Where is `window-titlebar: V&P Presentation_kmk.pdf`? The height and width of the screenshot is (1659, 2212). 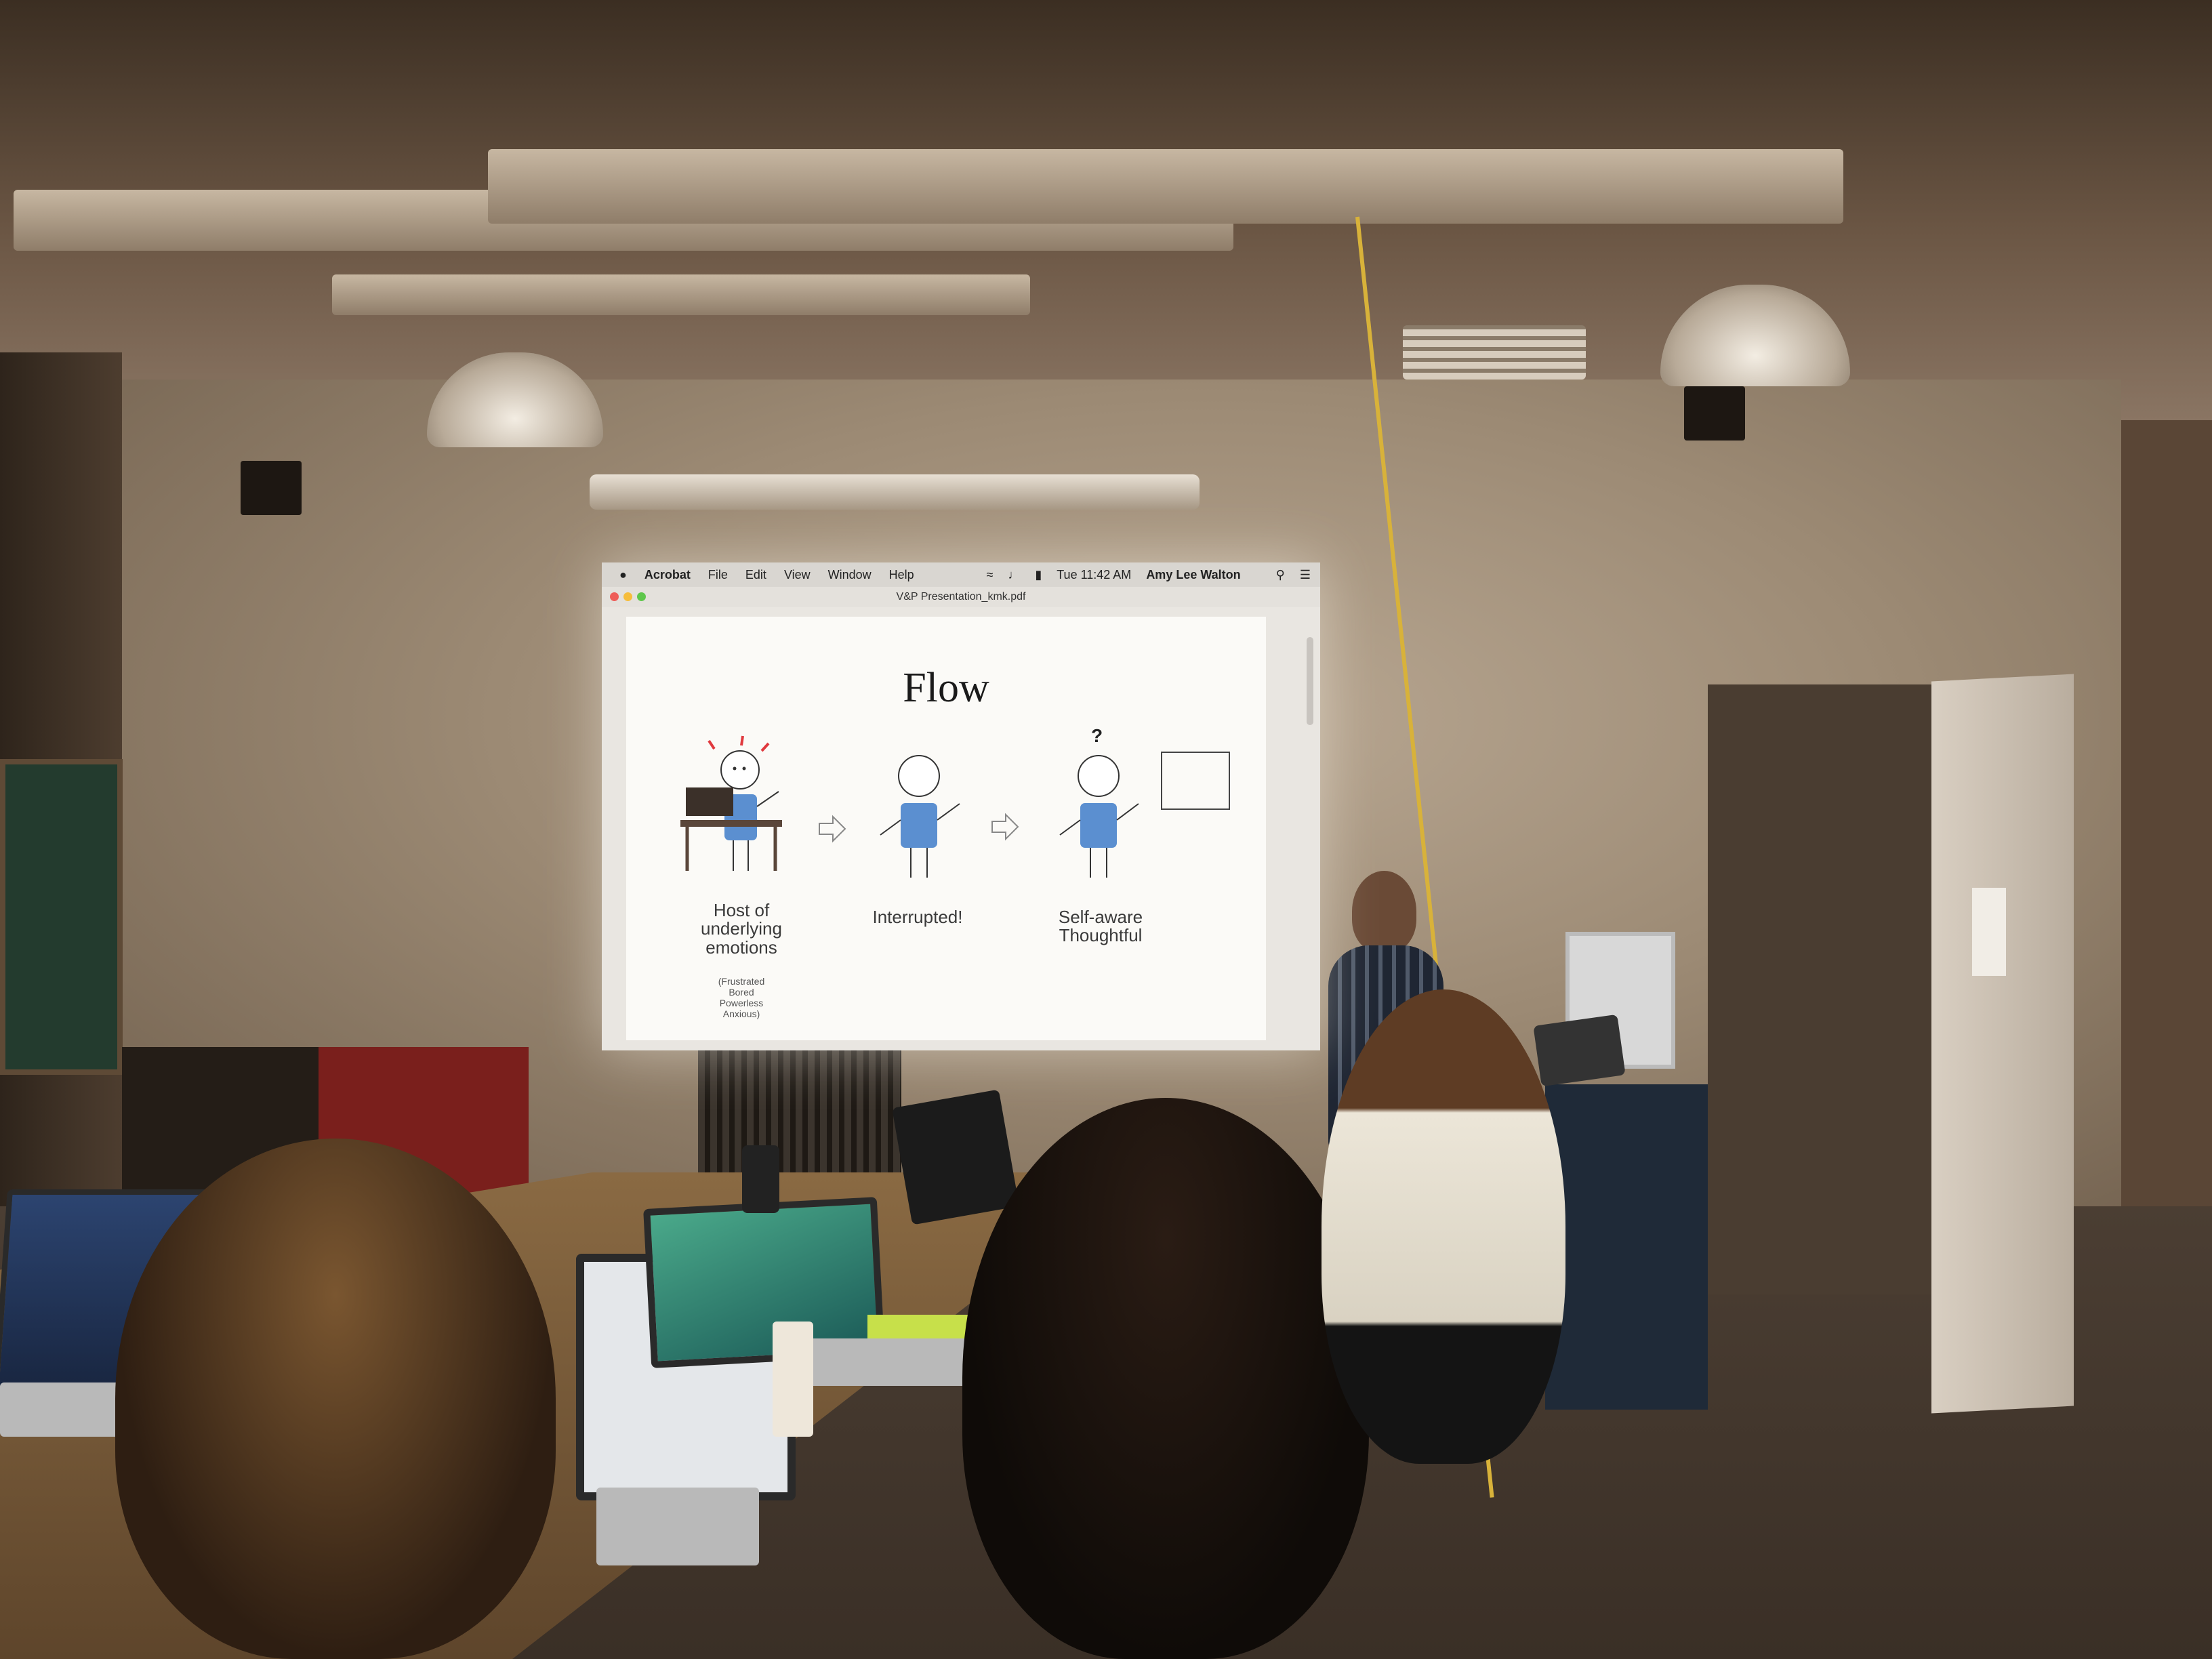
window-titlebar: V&P Presentation_kmk.pdf is located at coordinates (961, 597).